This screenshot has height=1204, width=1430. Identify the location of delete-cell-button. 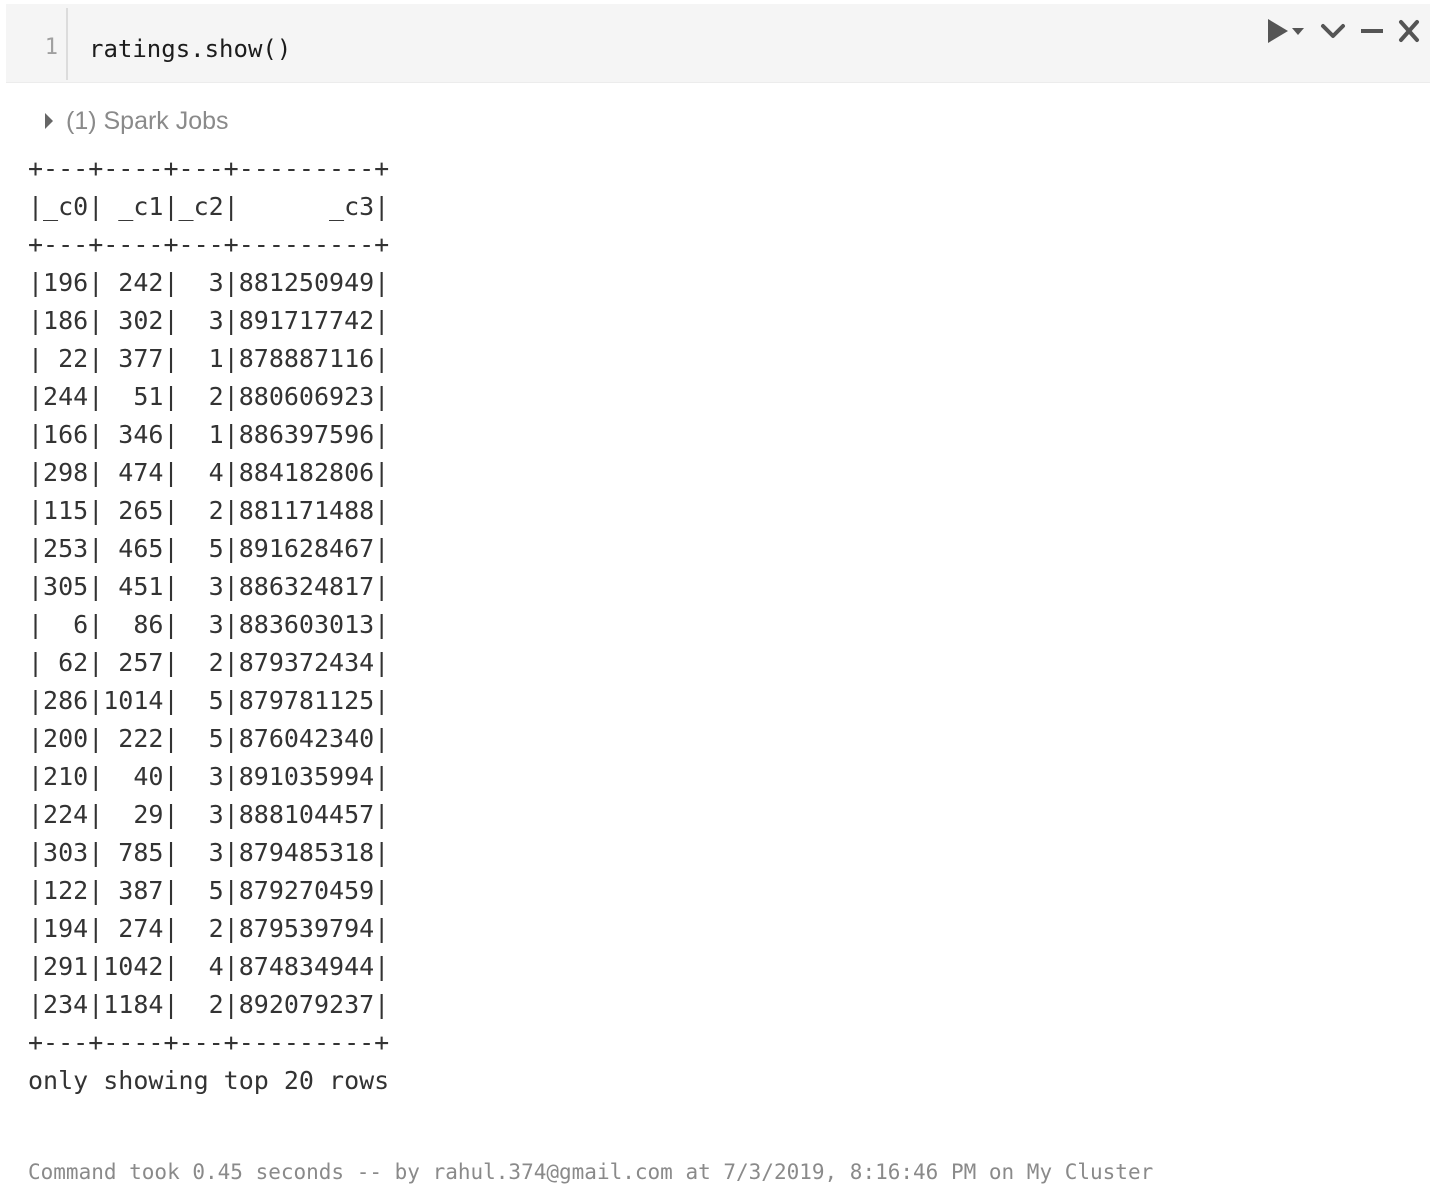
(1409, 31).